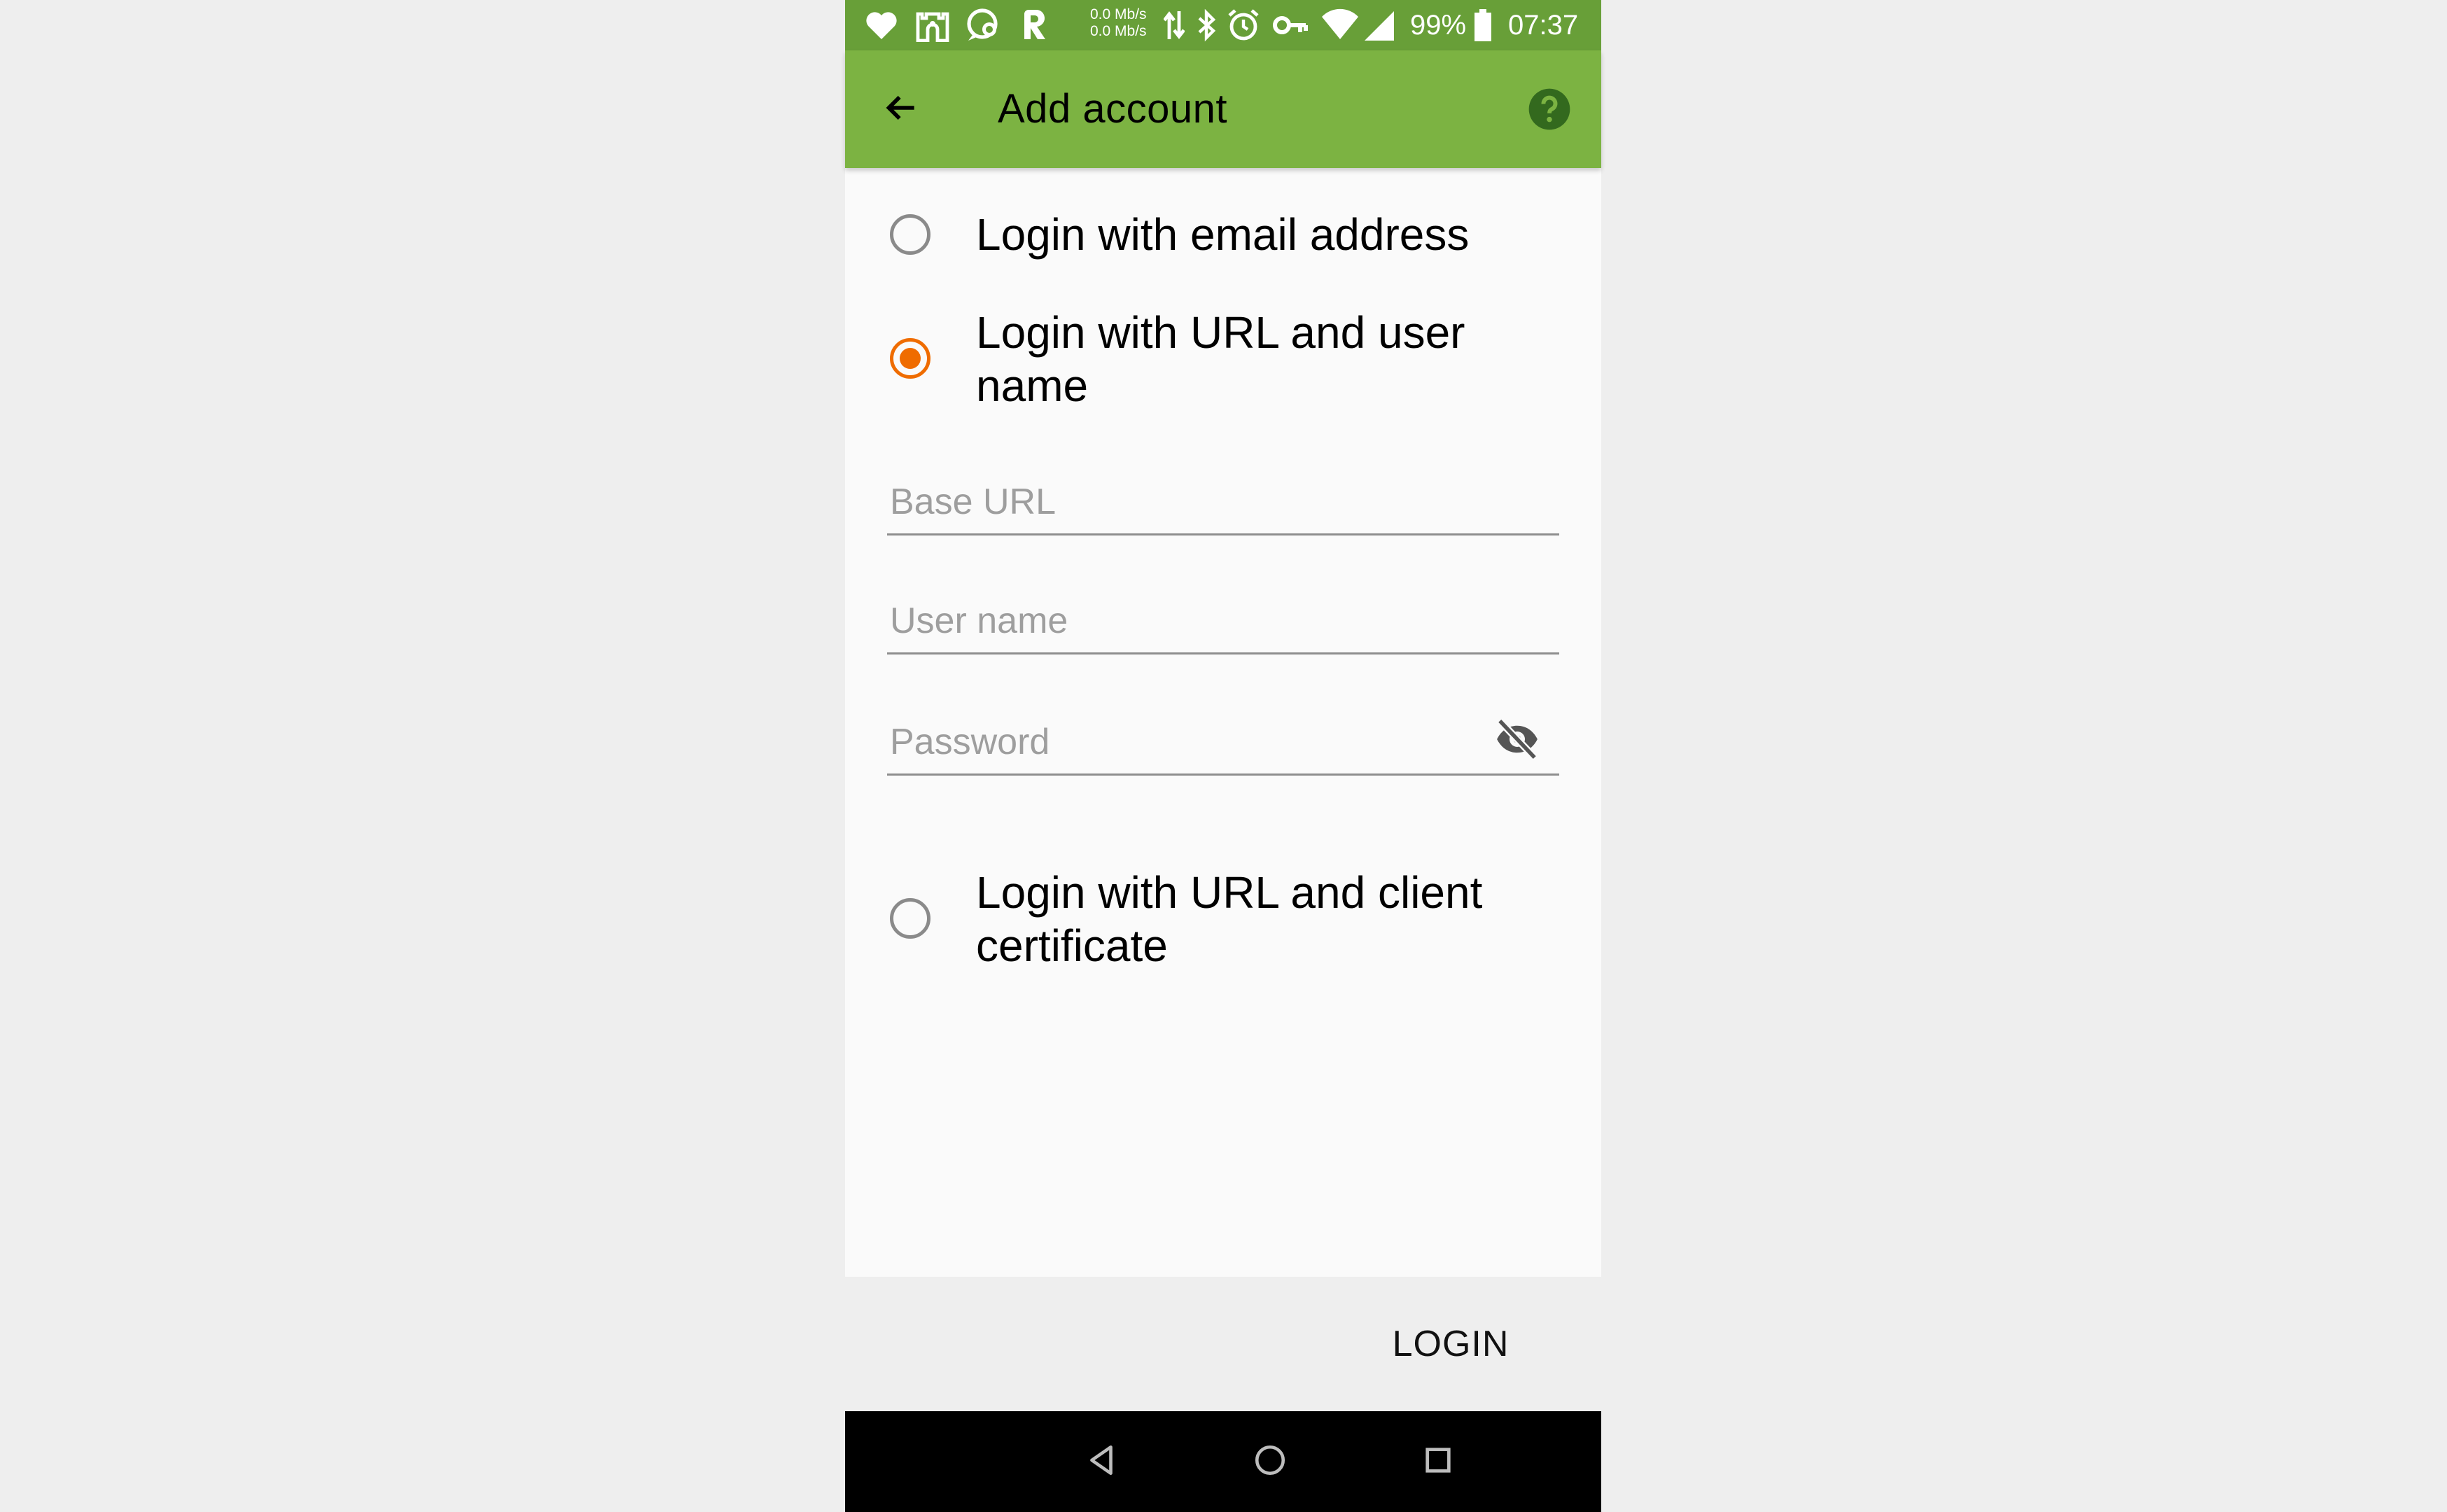 The image size is (2447, 1512). I want to click on password-field, so click(1223, 734).